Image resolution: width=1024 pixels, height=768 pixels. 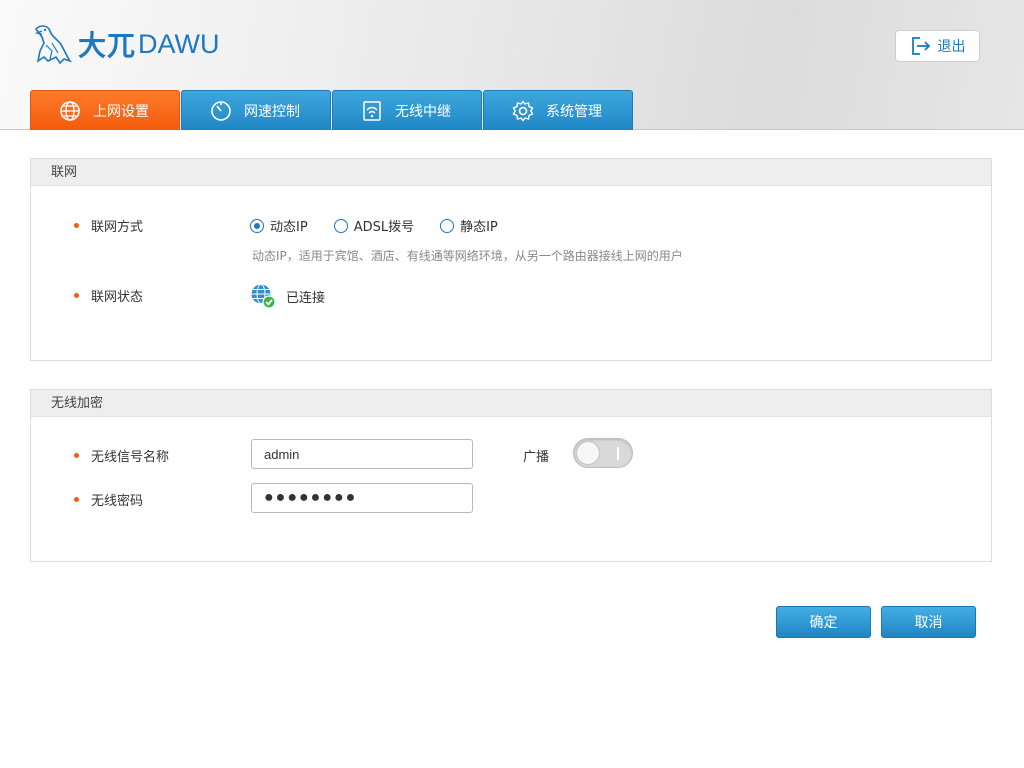 I want to click on ssid-input, so click(x=362, y=454).